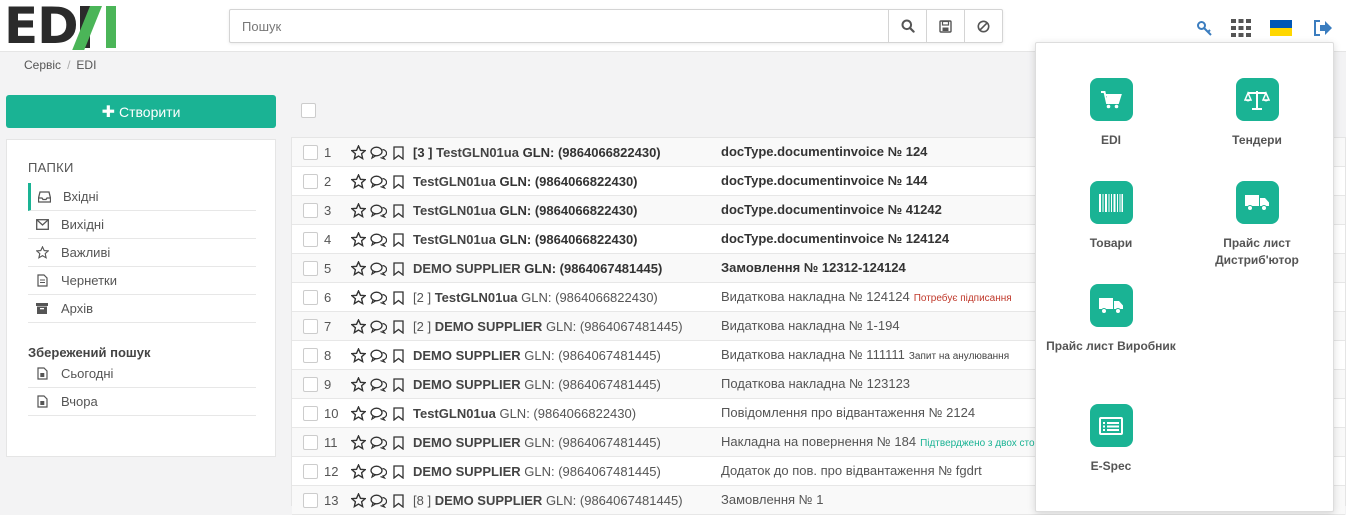 The width and height of the screenshot is (1346, 515). Describe the element at coordinates (141, 111) in the screenshot. I see `create-button: ✚ Створити` at that location.